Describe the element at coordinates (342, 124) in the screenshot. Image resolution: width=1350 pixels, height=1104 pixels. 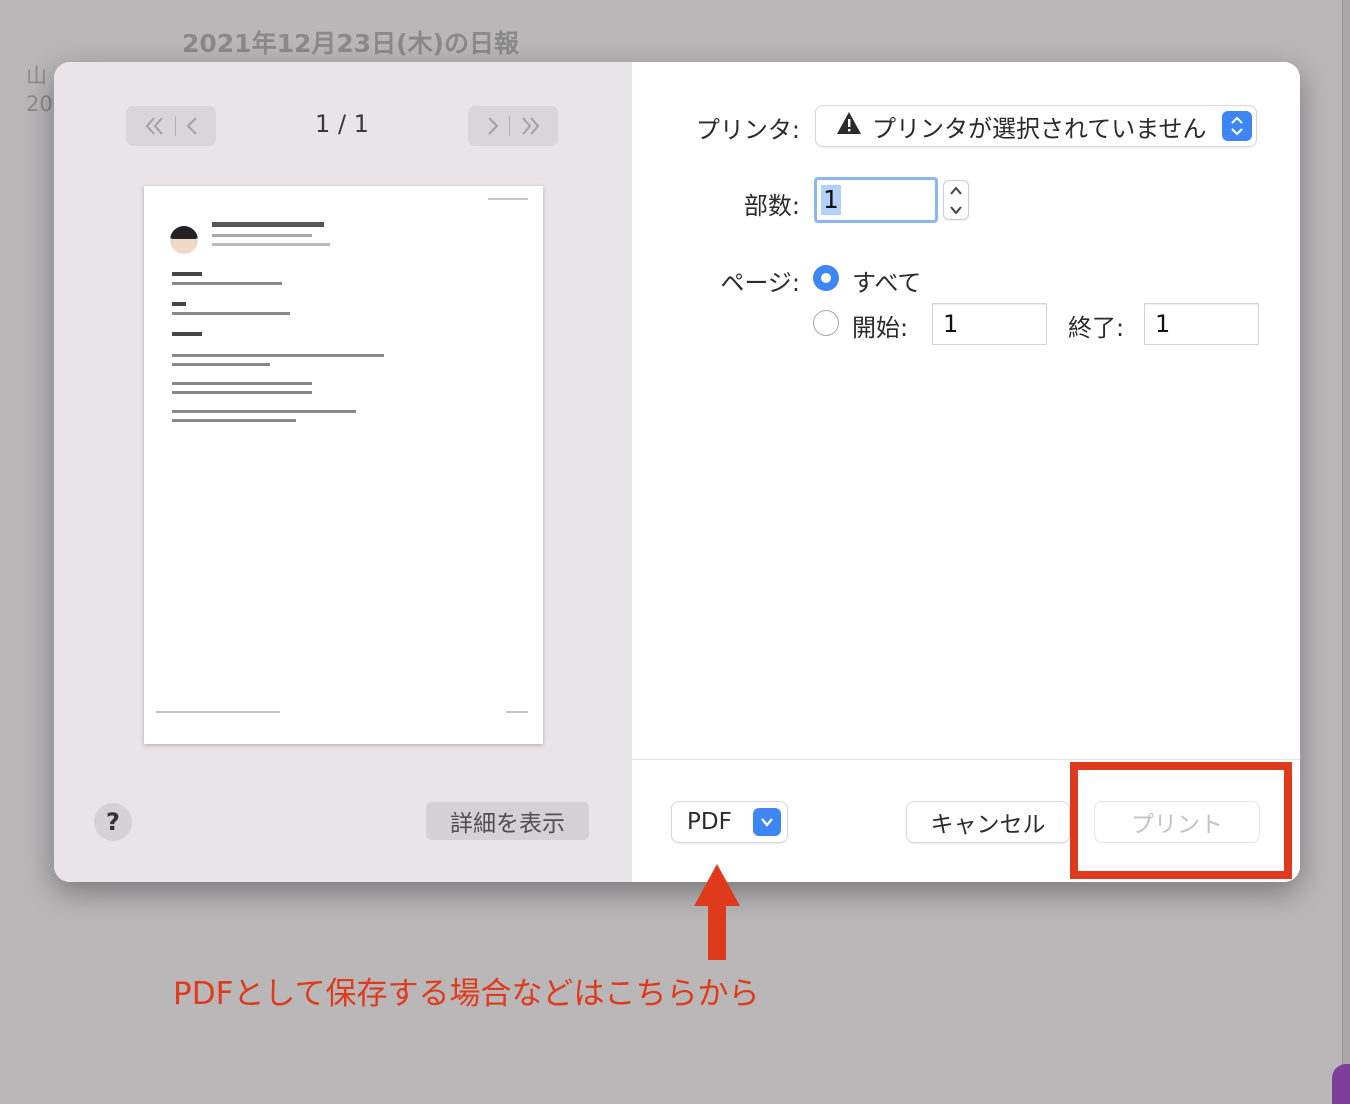
I see `page-counter: 1 / 1` at that location.